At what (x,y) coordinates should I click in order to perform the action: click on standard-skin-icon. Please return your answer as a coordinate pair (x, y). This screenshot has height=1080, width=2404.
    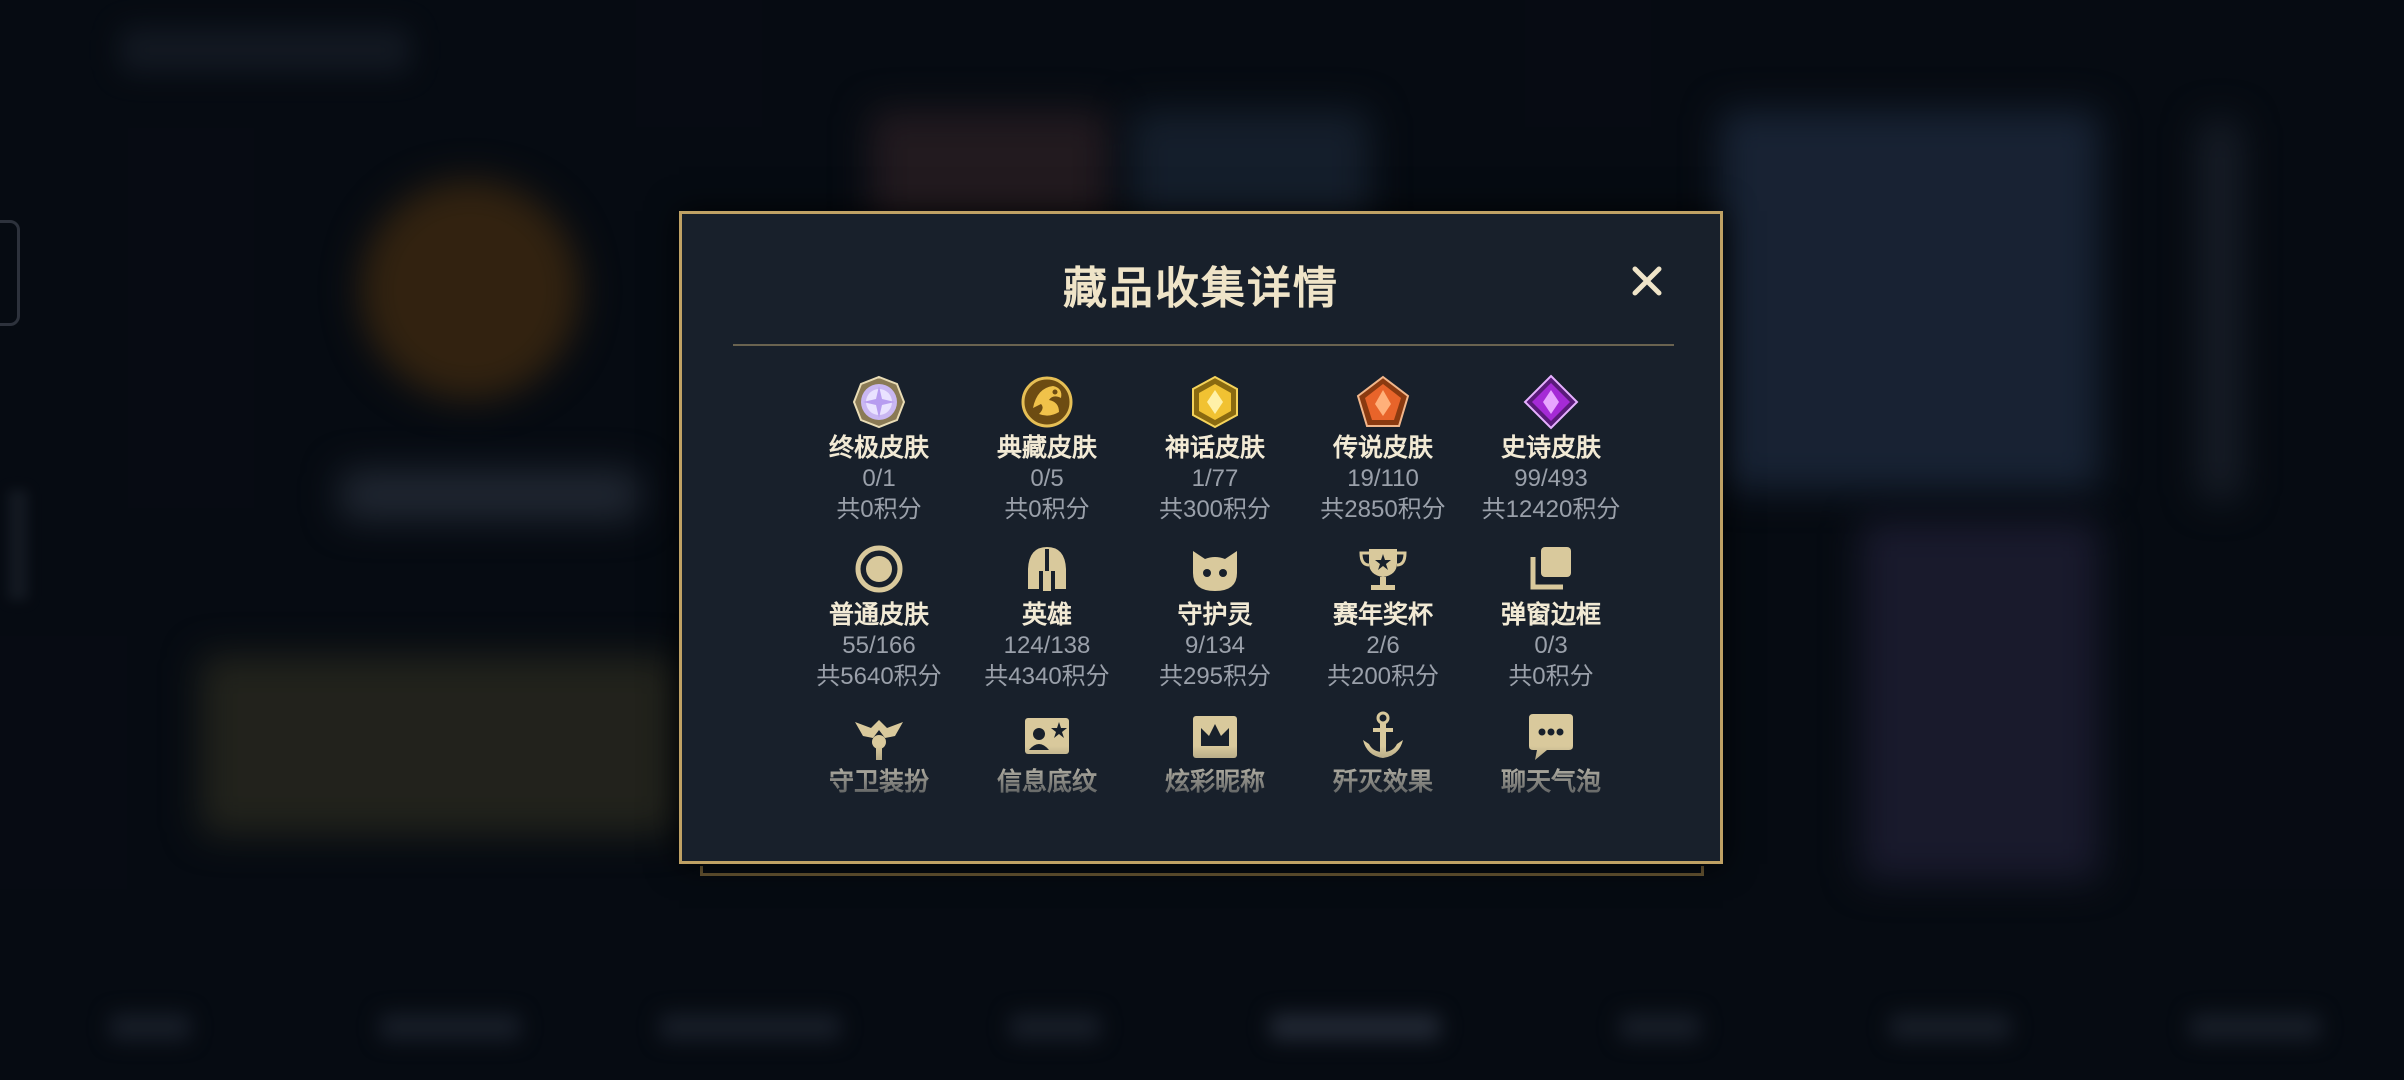
    Looking at the image, I should click on (879, 569).